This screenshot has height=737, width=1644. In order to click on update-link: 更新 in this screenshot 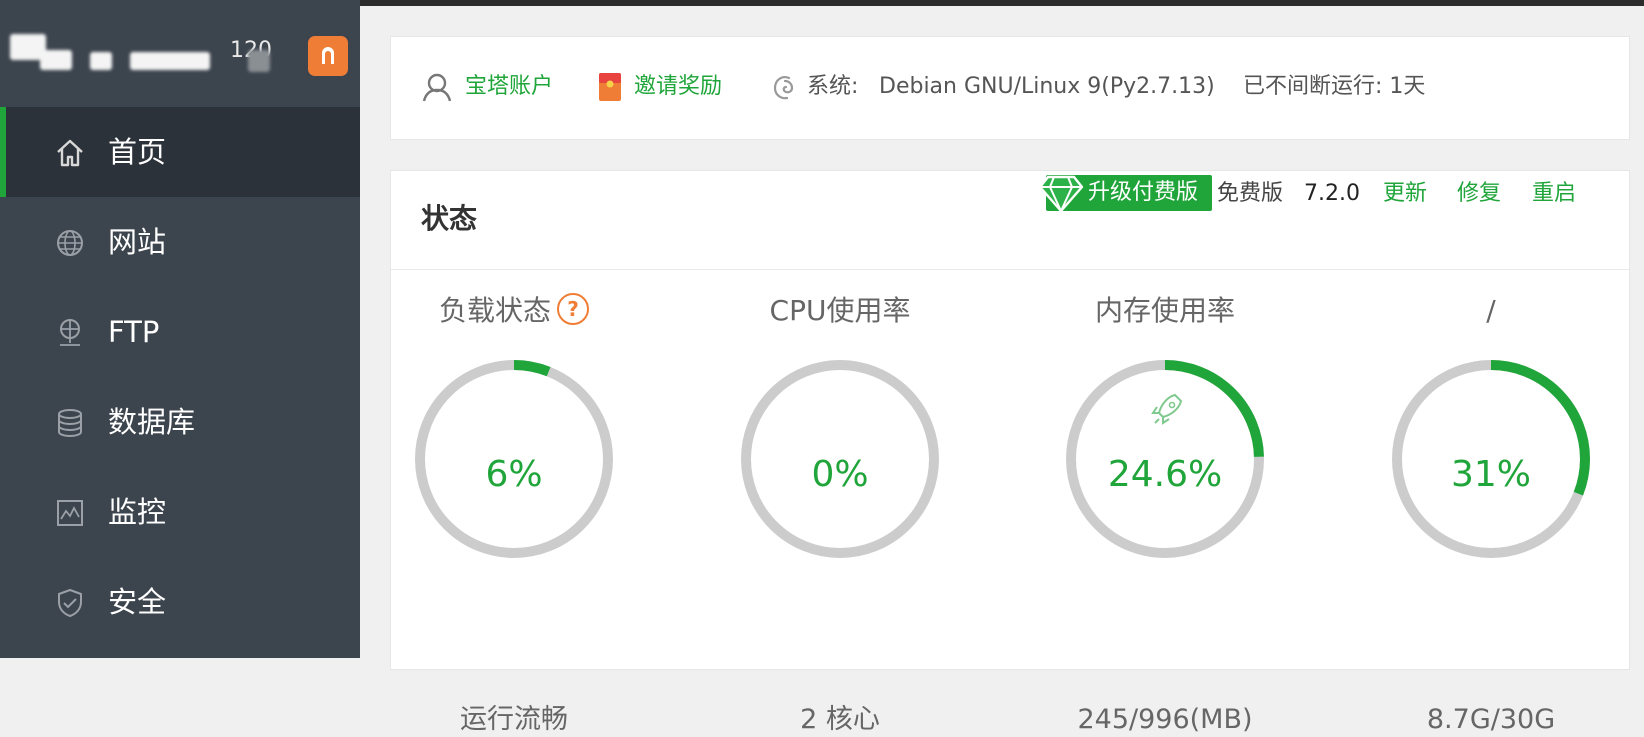, I will do `click(1405, 194)`.